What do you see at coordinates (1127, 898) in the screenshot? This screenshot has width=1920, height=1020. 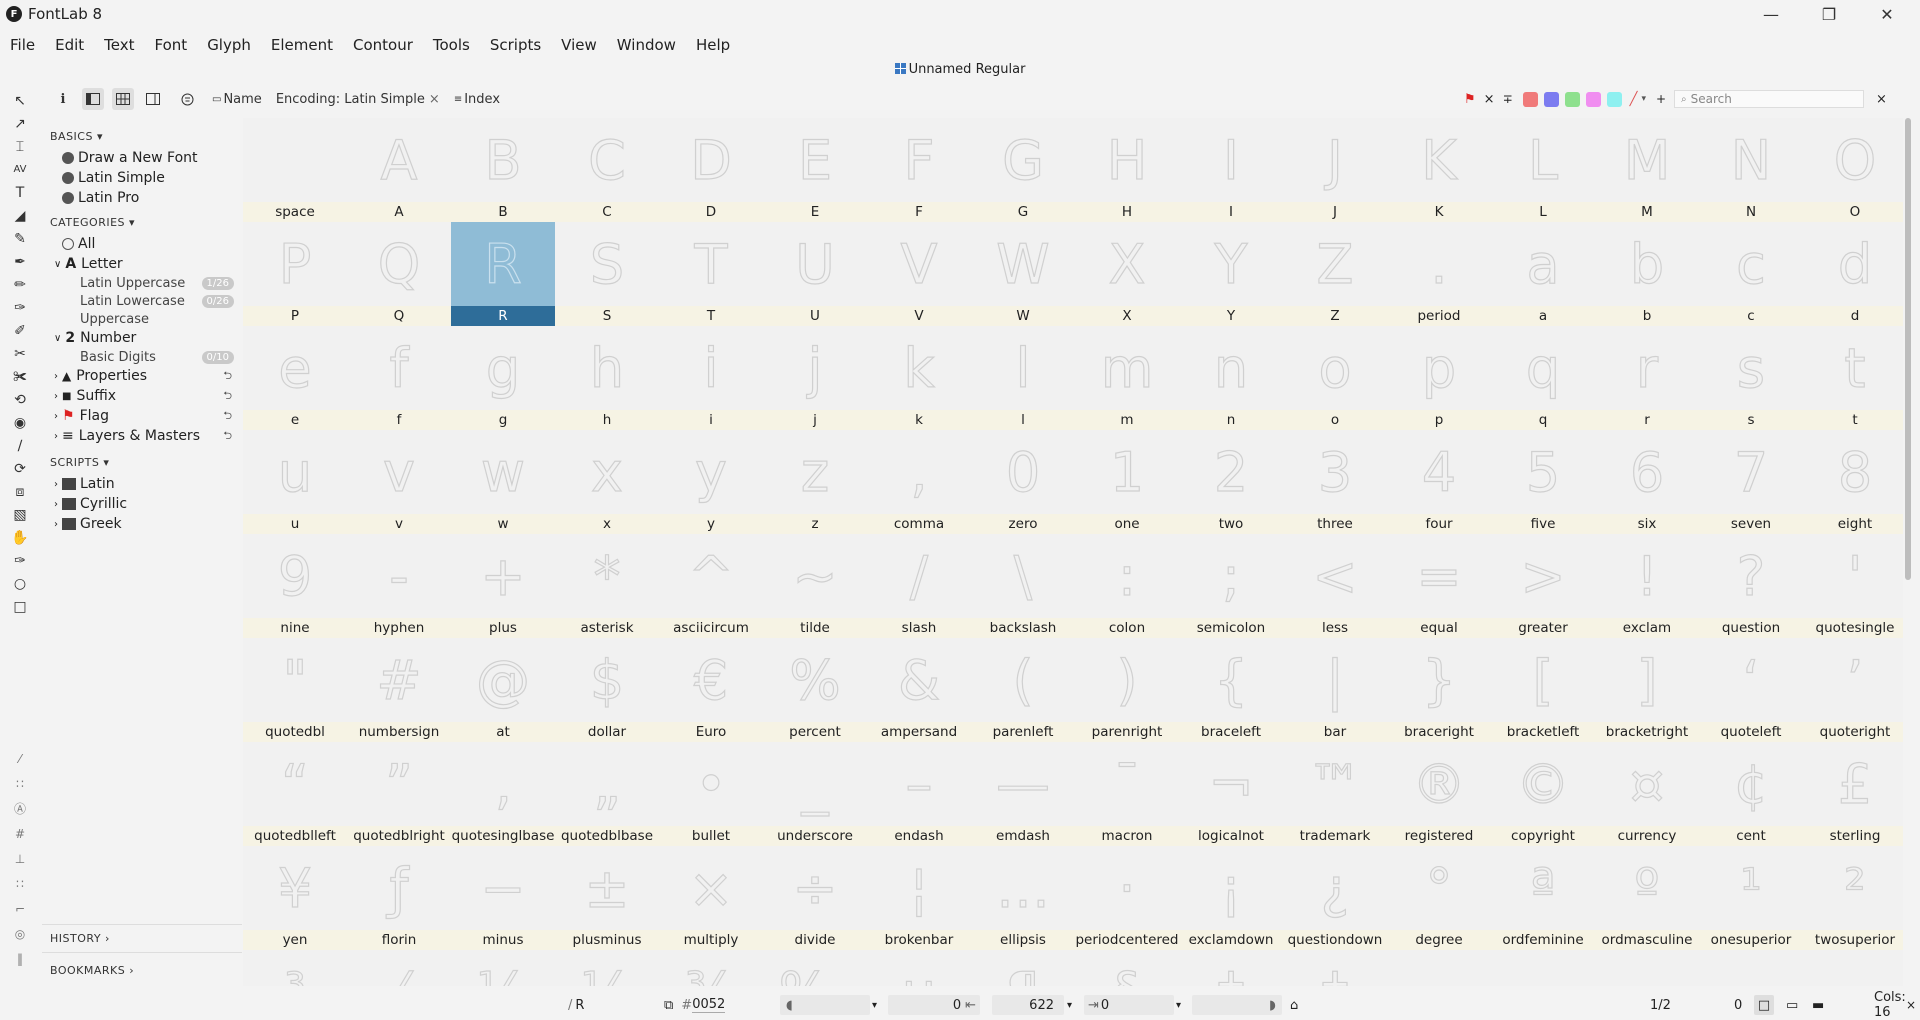 I see `glyph-cell: · periodcentered` at bounding box center [1127, 898].